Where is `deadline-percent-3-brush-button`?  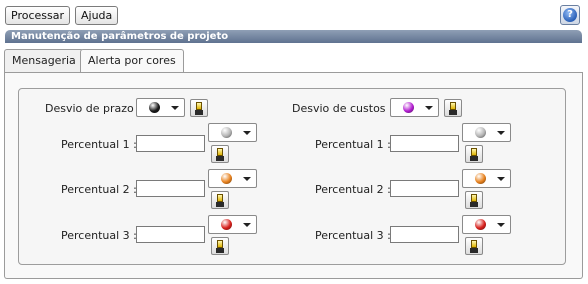 deadline-percent-3-brush-button is located at coordinates (220, 246).